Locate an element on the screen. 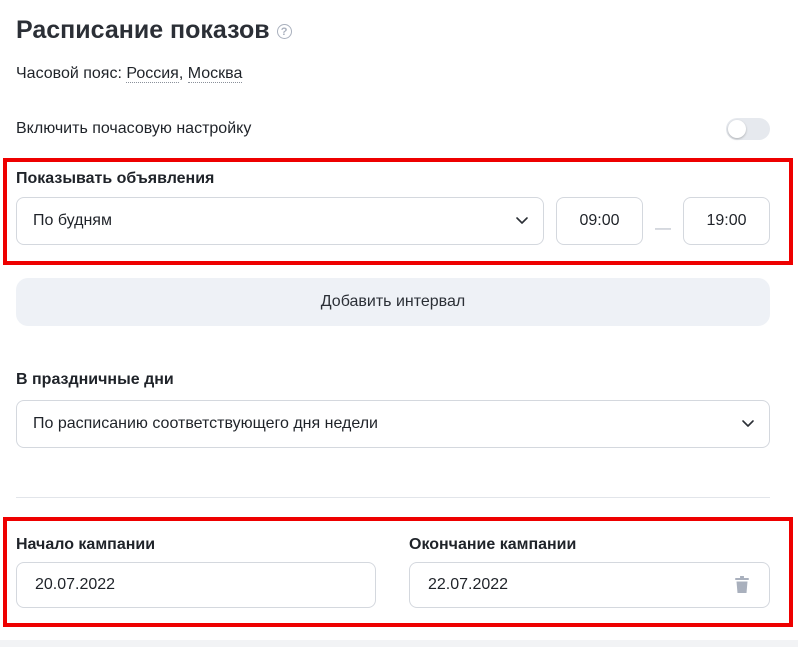 This screenshot has height=647, width=798. days-select: По будням is located at coordinates (280, 221).